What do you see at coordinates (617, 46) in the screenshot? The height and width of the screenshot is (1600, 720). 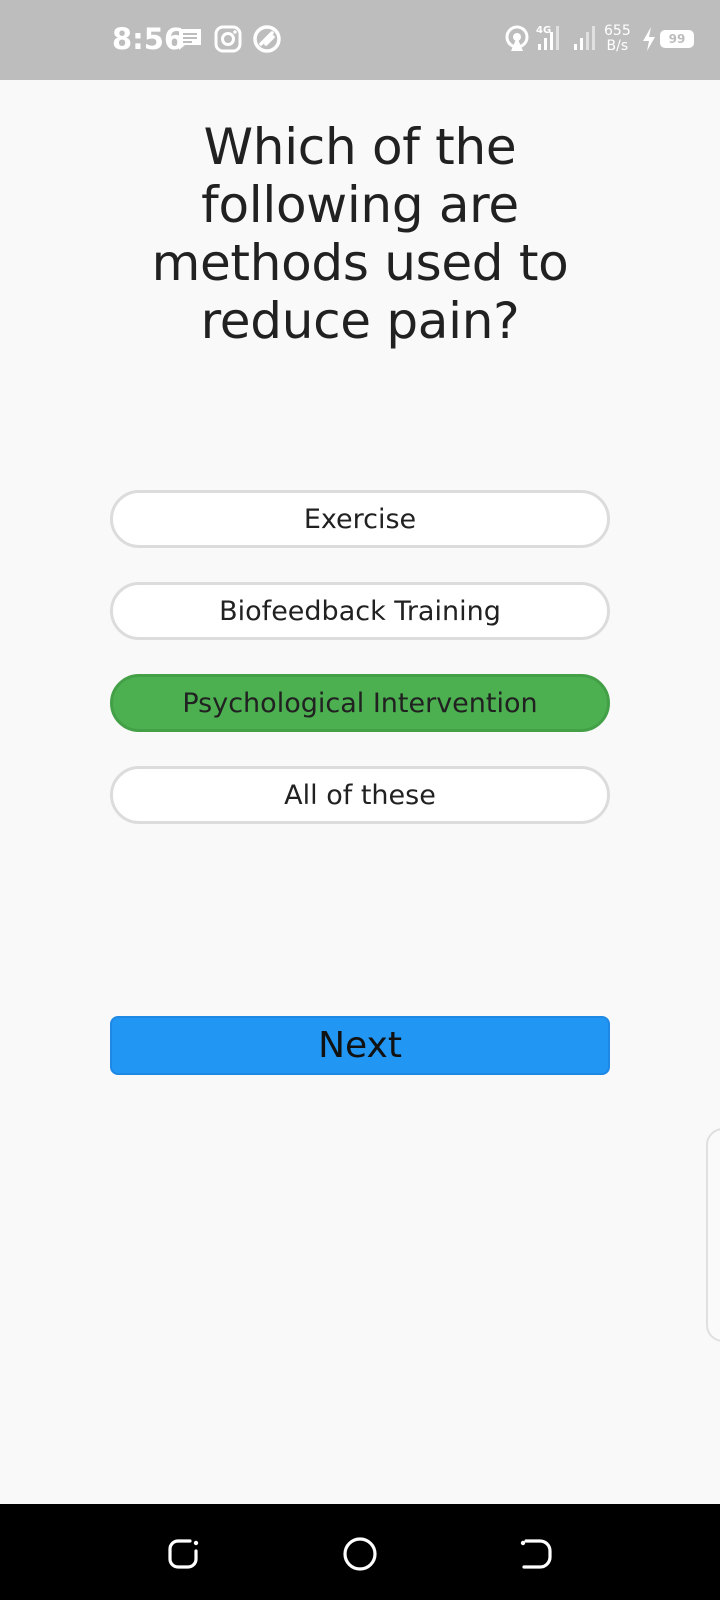 I see `network-speed-unit: B/s` at bounding box center [617, 46].